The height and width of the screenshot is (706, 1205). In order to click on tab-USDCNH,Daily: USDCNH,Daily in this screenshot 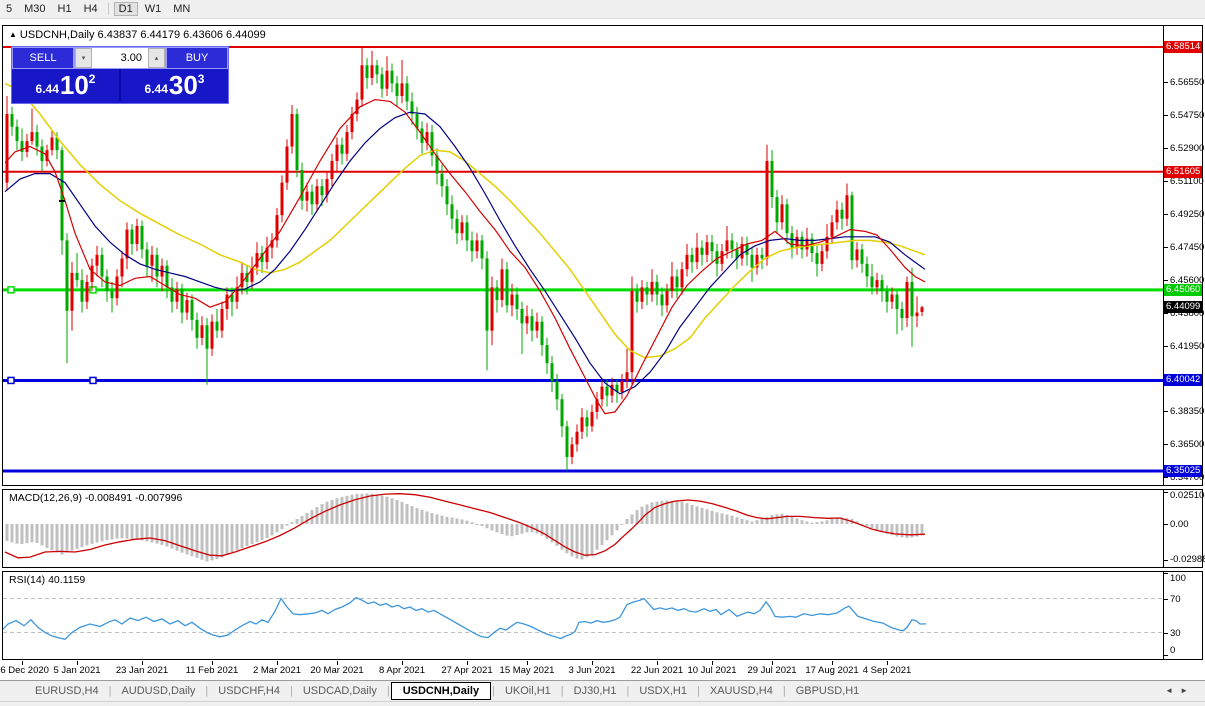, I will do `click(441, 691)`.